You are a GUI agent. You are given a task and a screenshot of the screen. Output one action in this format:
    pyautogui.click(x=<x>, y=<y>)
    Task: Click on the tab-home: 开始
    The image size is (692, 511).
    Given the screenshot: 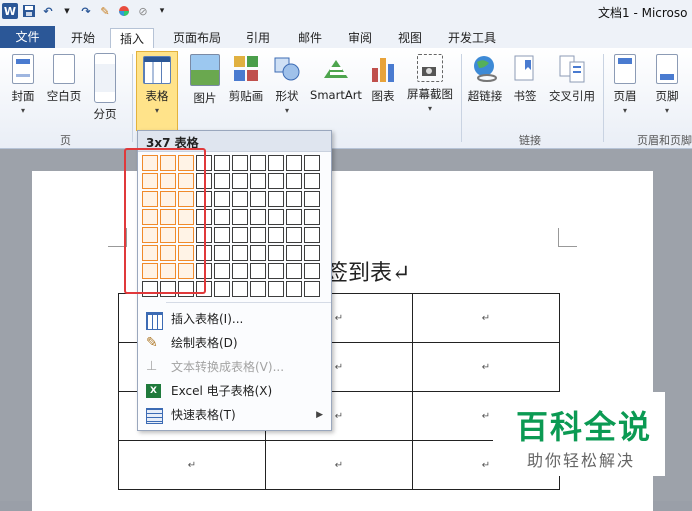 What is the action you would take?
    pyautogui.click(x=83, y=38)
    